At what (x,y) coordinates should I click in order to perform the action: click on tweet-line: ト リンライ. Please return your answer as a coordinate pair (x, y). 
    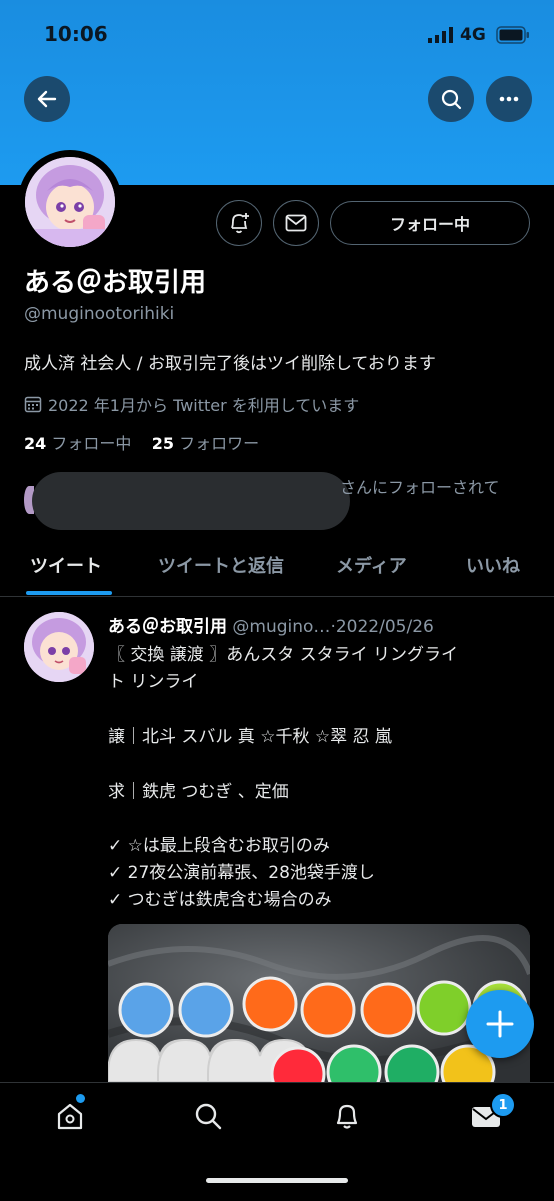
    Looking at the image, I should click on (153, 682).